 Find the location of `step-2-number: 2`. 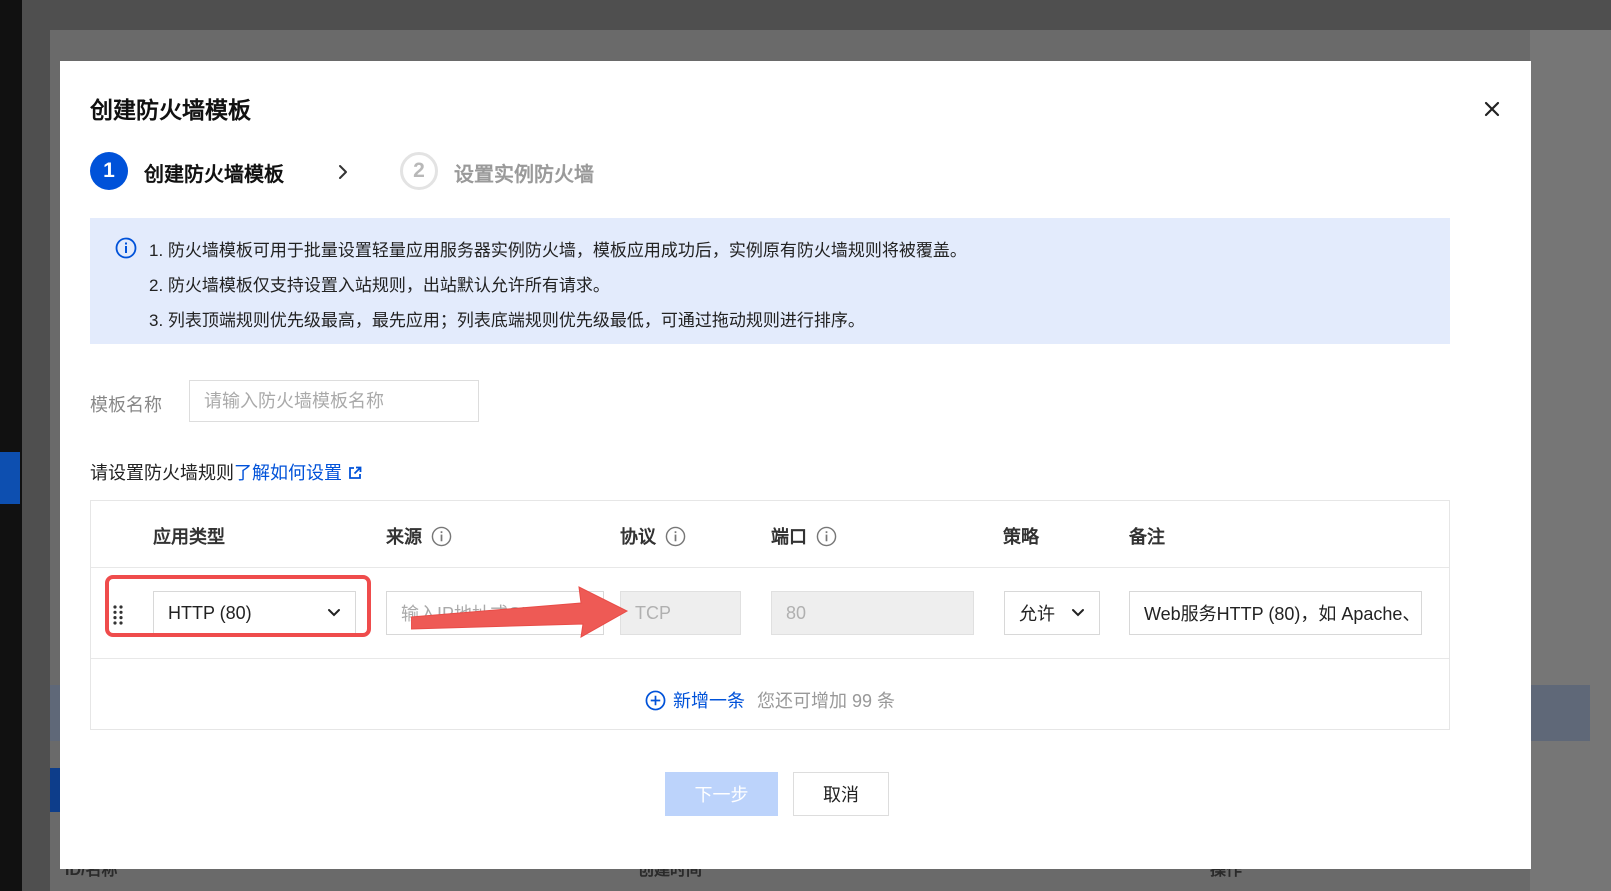

step-2-number: 2 is located at coordinates (419, 171).